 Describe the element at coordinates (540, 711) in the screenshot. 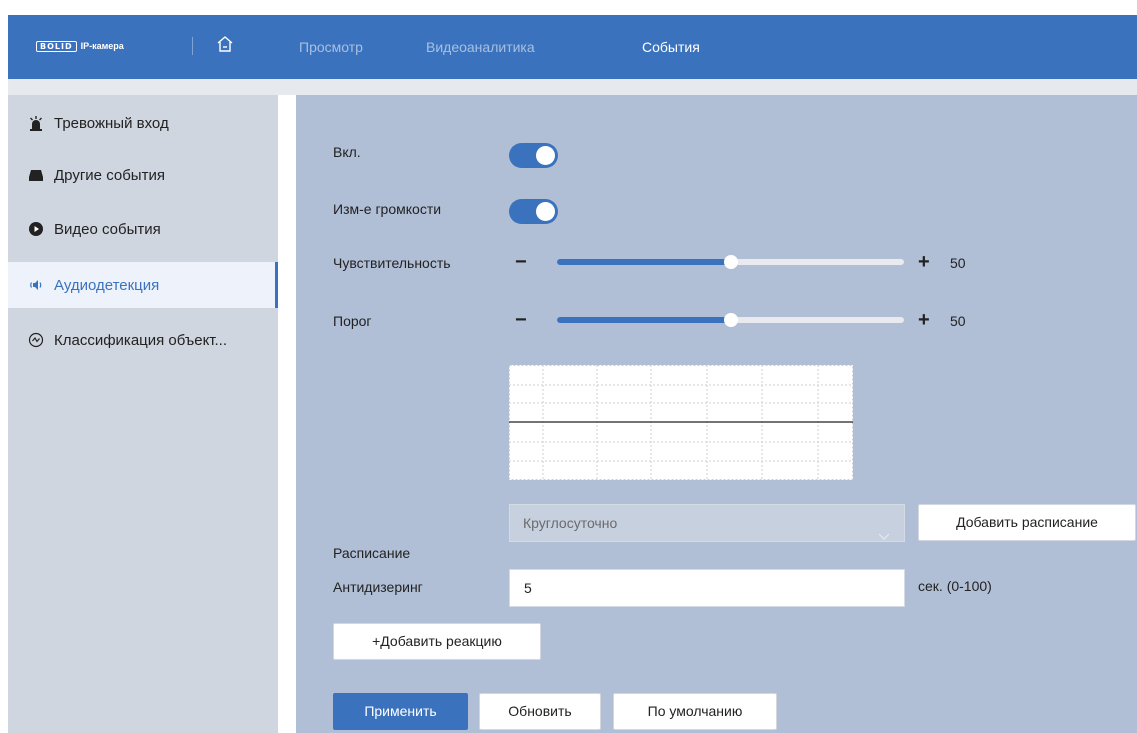

I see `refresh-button: Обновить` at that location.